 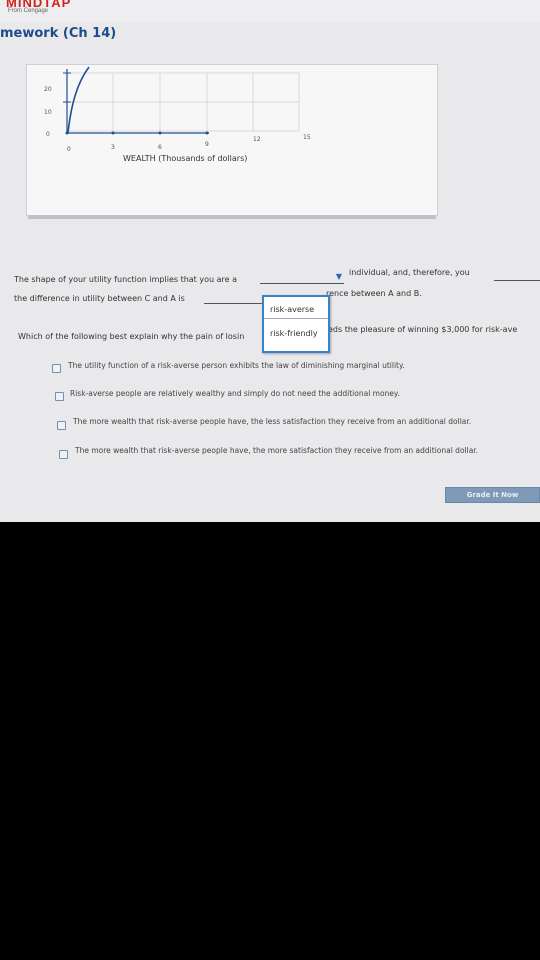 What do you see at coordinates (409, 272) in the screenshot?
I see `question1-text-part2: individual, and, therefore, you` at bounding box center [409, 272].